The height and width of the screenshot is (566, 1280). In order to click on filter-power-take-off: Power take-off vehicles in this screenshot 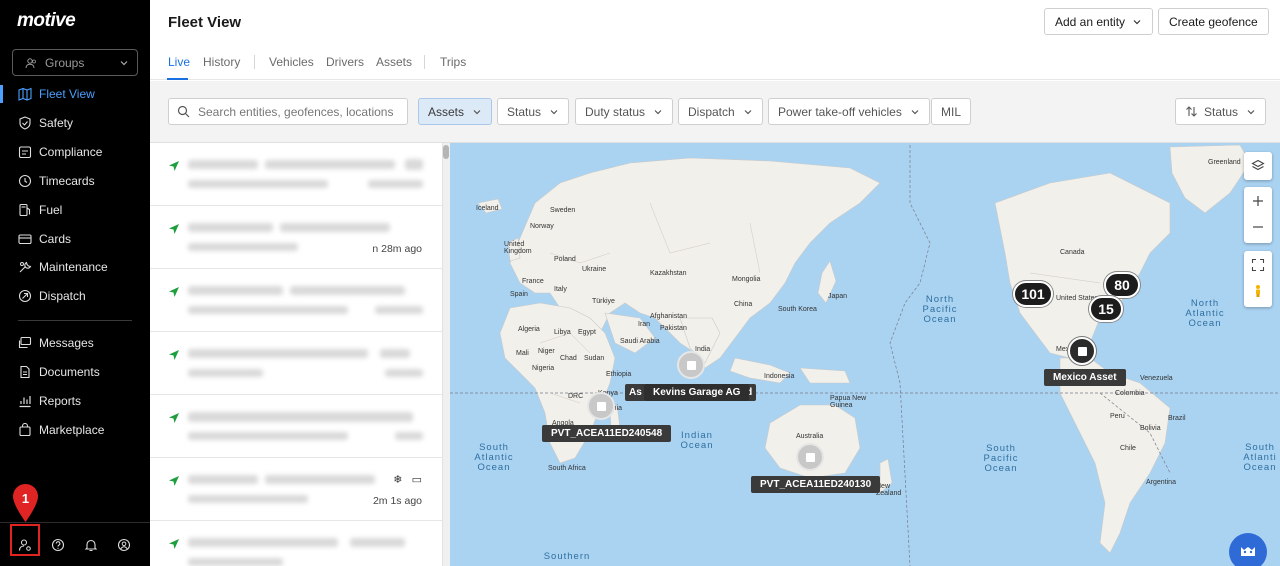, I will do `click(849, 111)`.